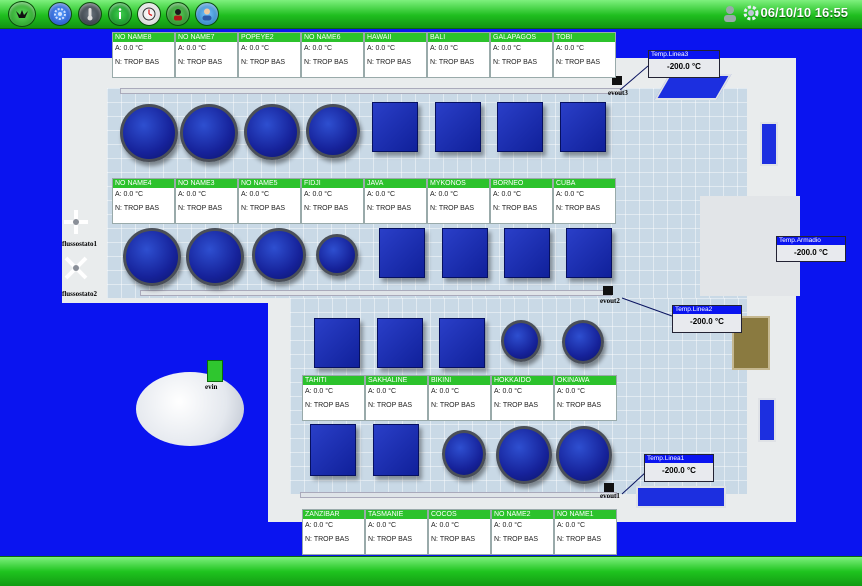  I want to click on sensor-armadio-value: -200.0 °C, so click(811, 252).